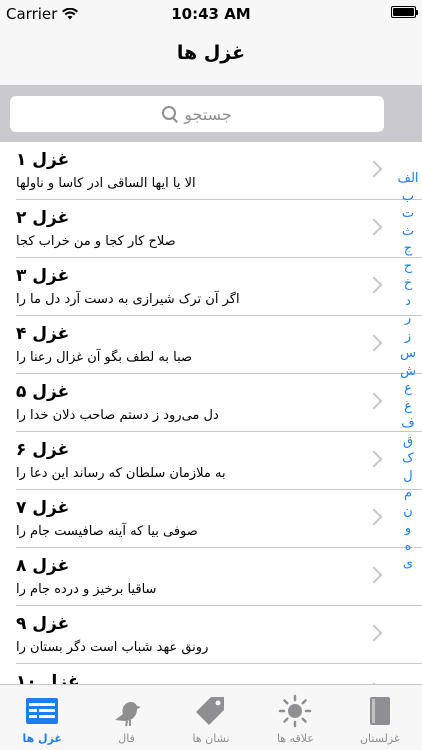 This screenshot has height=750, width=422. I want to click on index-letter: ک, so click(408, 459).